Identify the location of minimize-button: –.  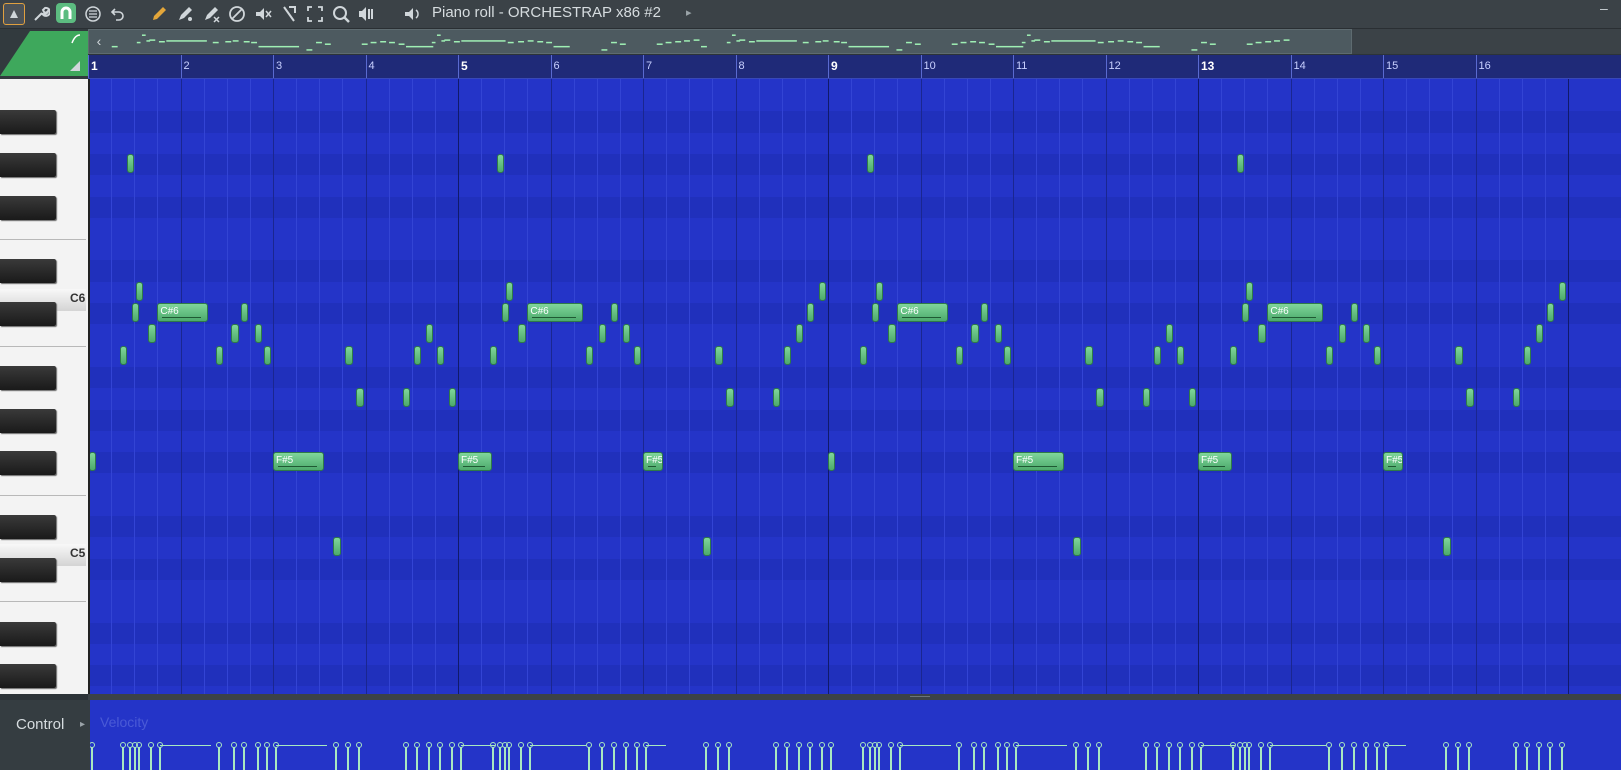
(1604, 8).